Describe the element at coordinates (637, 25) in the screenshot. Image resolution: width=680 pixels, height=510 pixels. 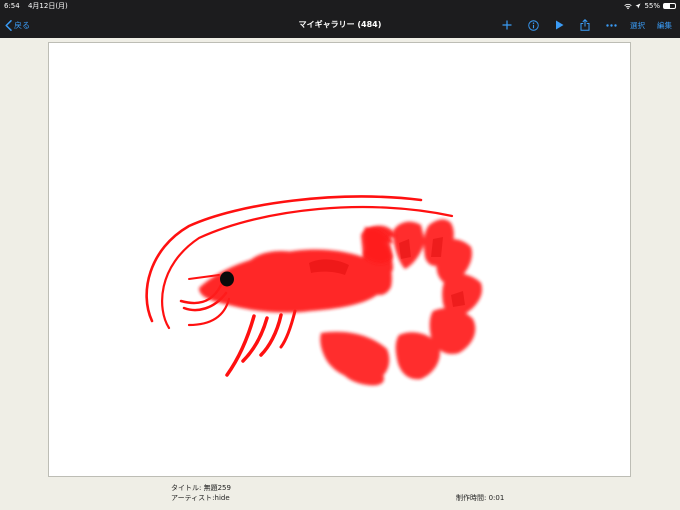
I see `select-button: 選択` at that location.